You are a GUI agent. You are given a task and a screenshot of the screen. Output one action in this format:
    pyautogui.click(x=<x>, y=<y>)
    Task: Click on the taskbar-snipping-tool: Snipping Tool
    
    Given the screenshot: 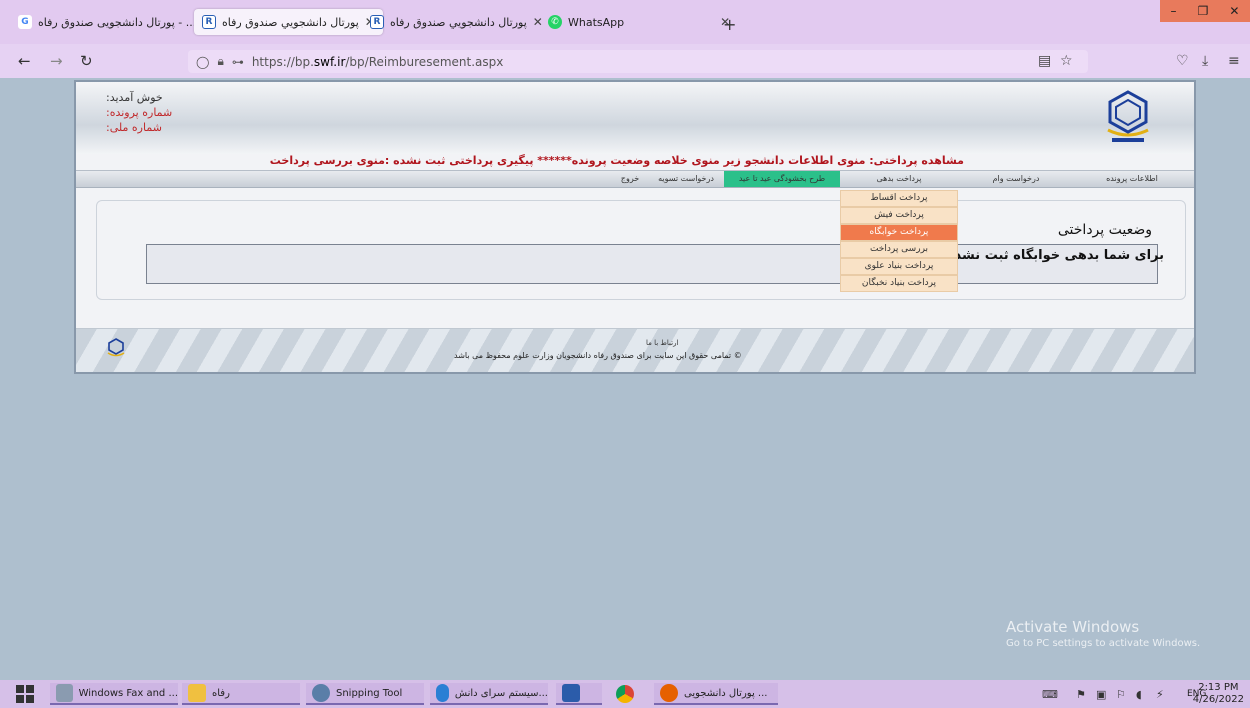 What is the action you would take?
    pyautogui.click(x=365, y=694)
    